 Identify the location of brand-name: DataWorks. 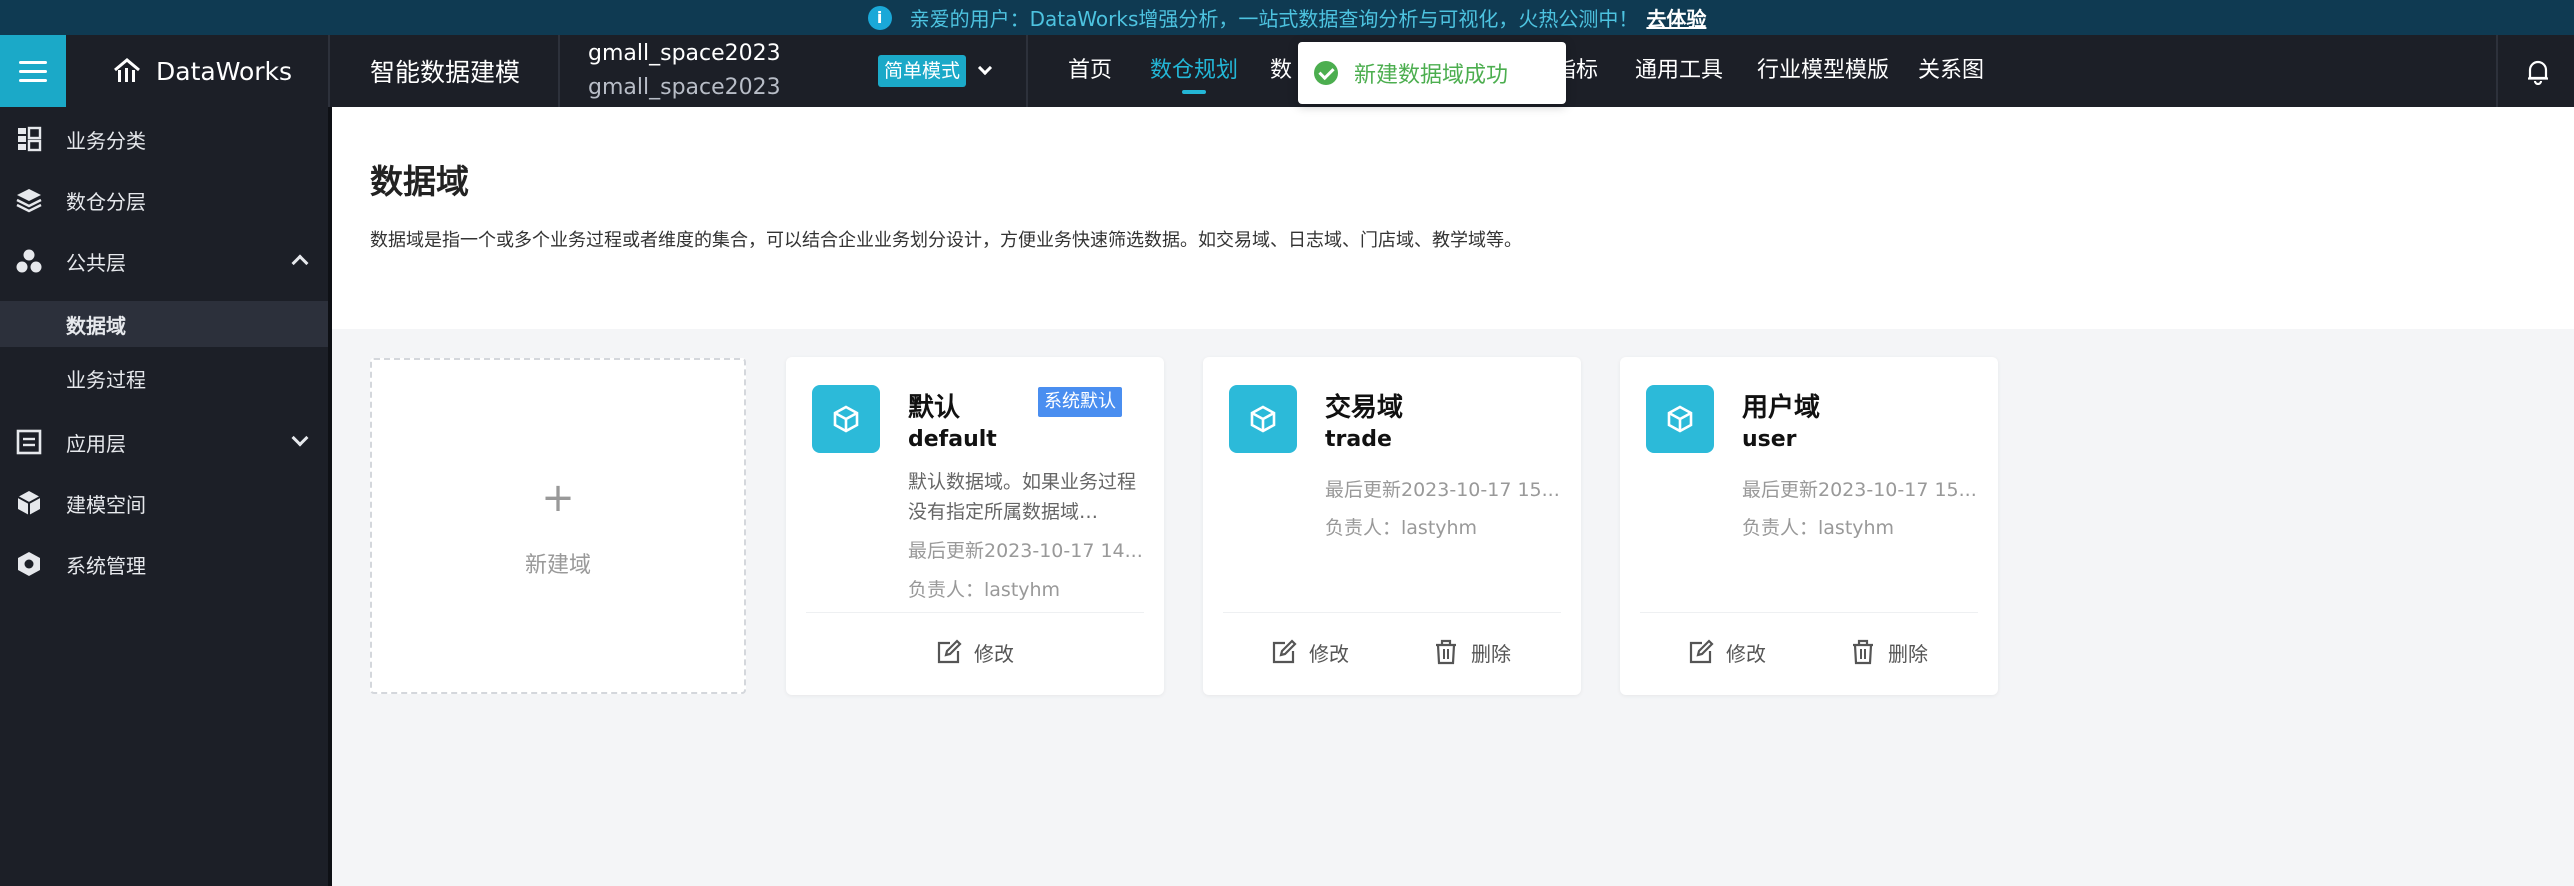
(224, 71).